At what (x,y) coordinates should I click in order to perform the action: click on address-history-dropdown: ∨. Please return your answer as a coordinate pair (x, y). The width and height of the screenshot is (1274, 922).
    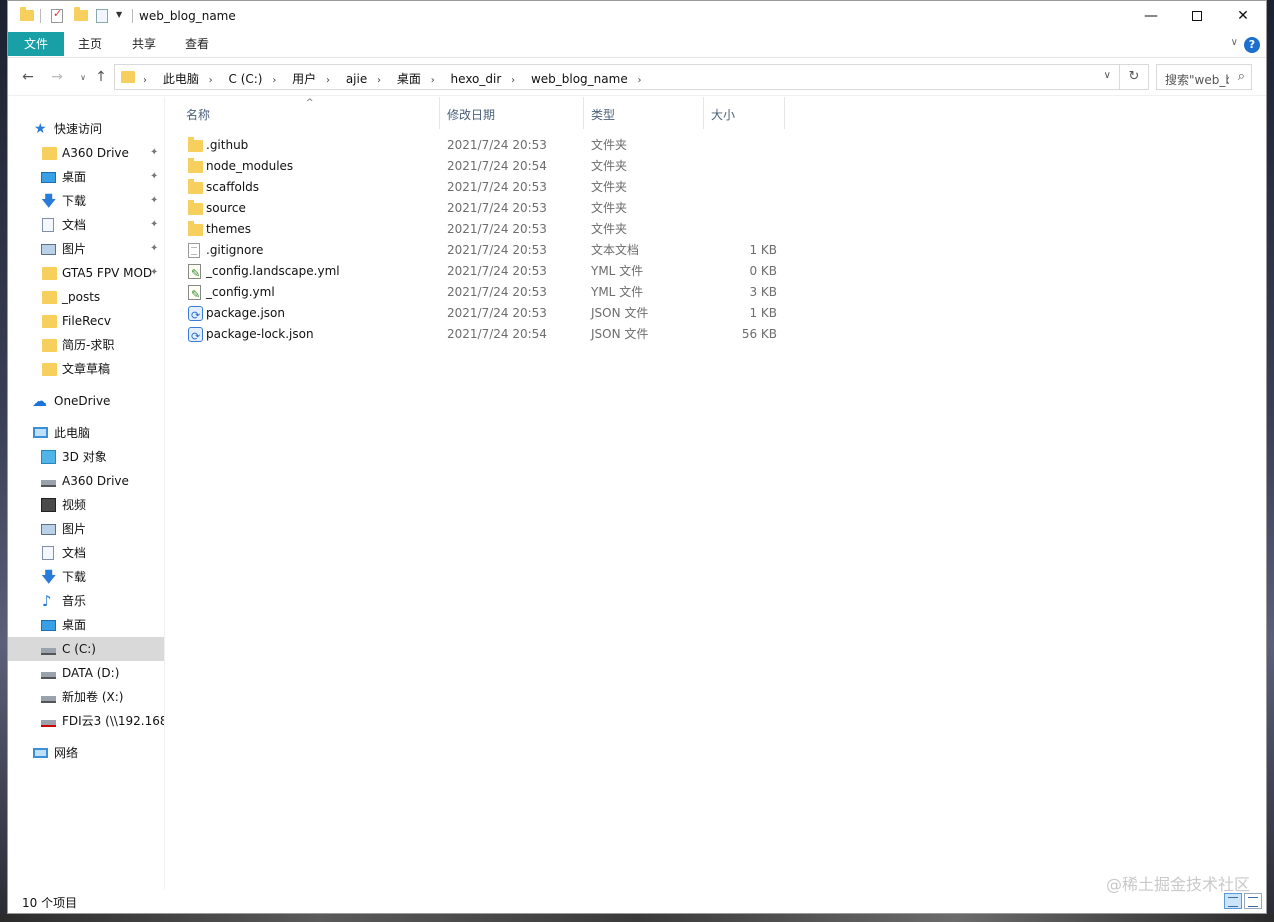
    Looking at the image, I should click on (1107, 75).